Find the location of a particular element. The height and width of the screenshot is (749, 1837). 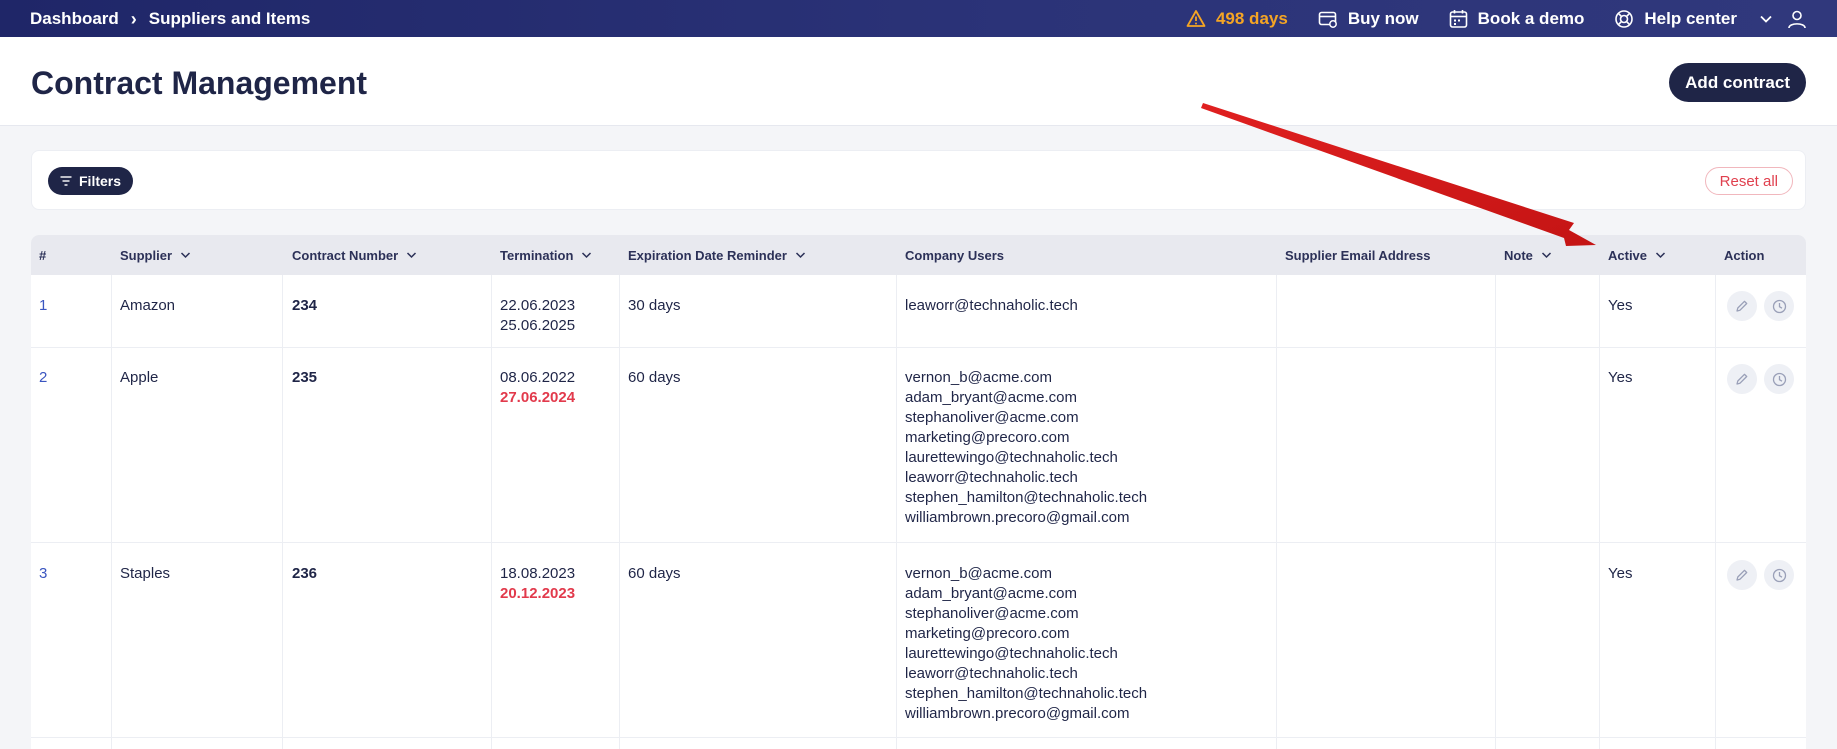

column-header-supplier-email: Supplier Email Address is located at coordinates (1357, 255).